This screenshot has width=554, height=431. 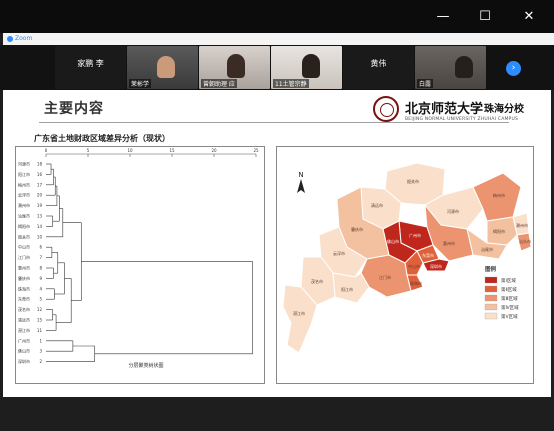 I want to click on dendro-leaf-label: 中山市, so click(x=24, y=247).